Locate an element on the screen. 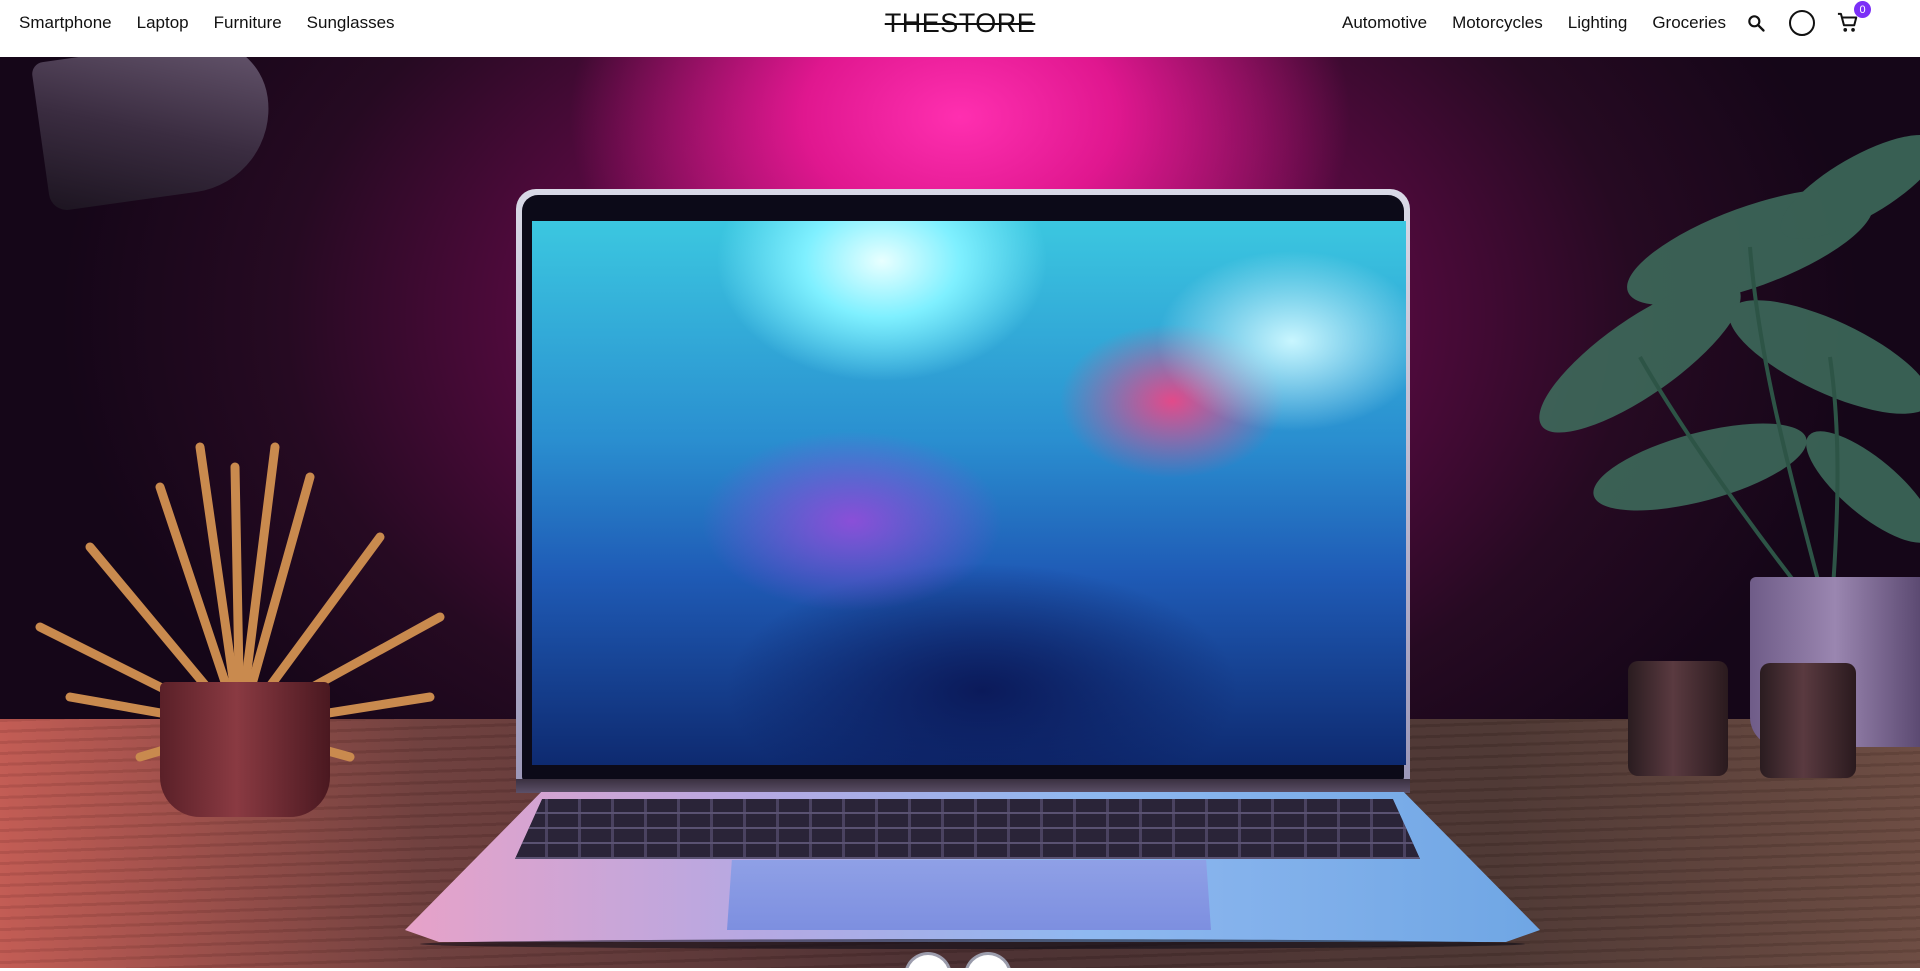  laptop-keyboard is located at coordinates (967, 829).